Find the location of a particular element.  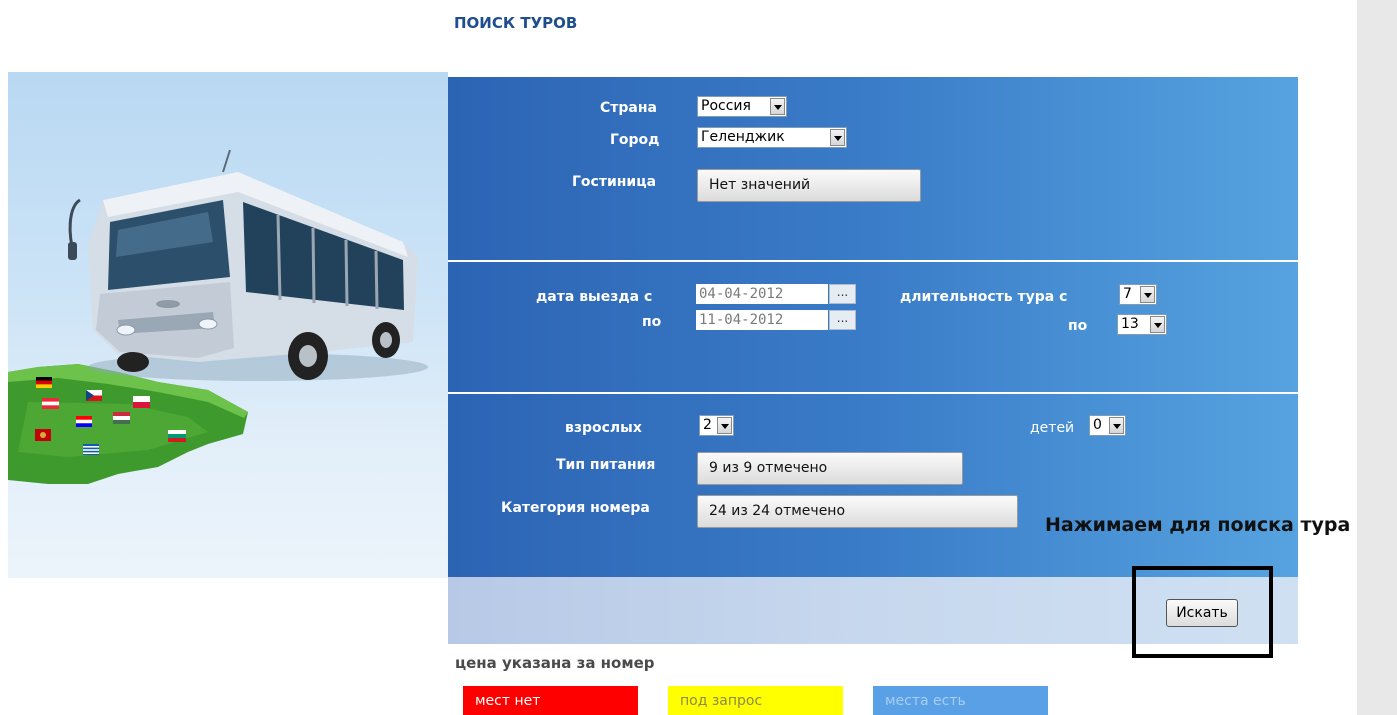

legend-no-places: мест нет is located at coordinates (550, 700).